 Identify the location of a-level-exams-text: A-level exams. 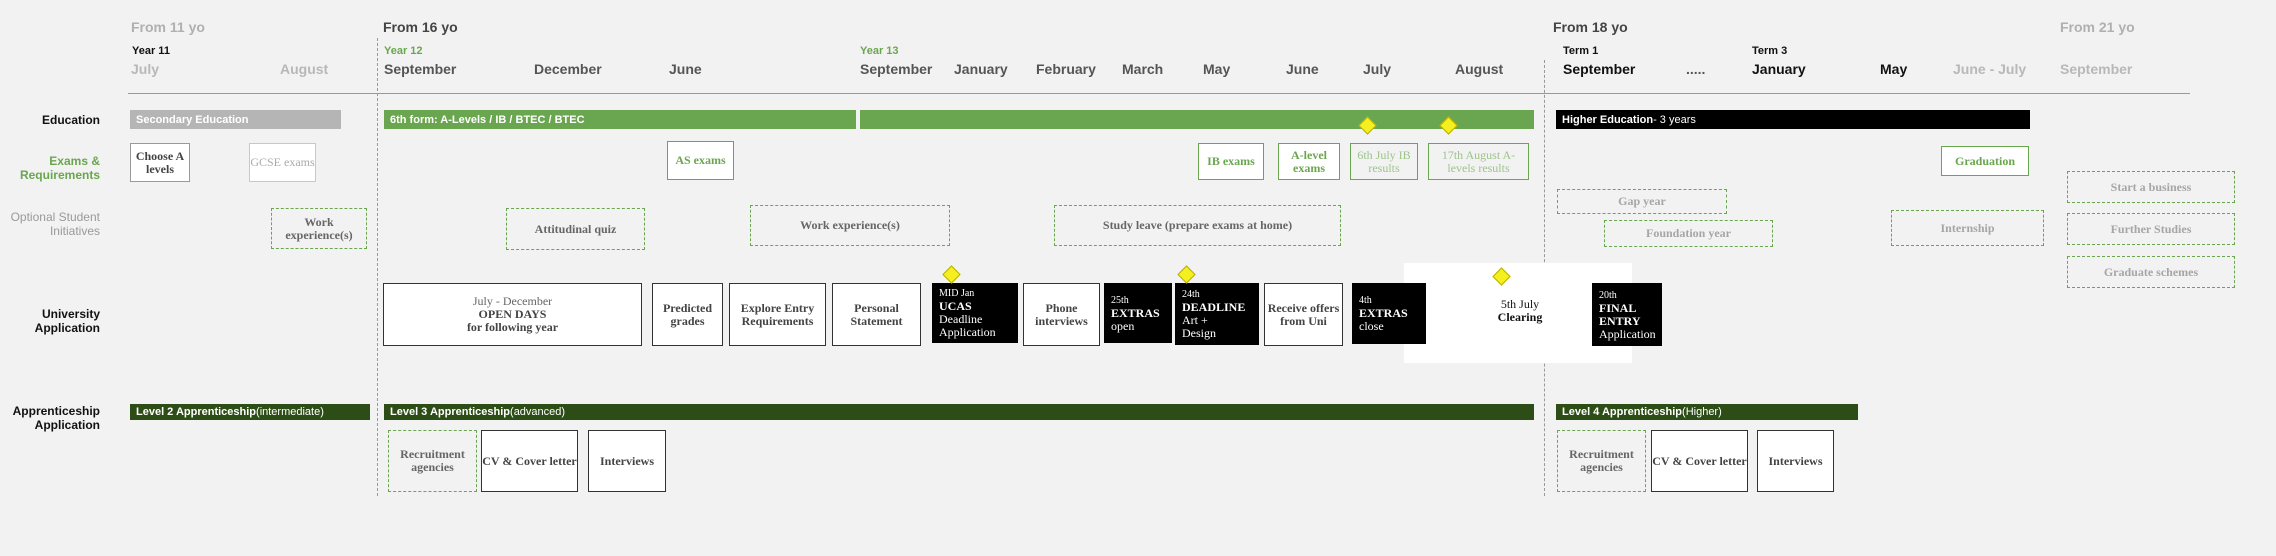
(1309, 161).